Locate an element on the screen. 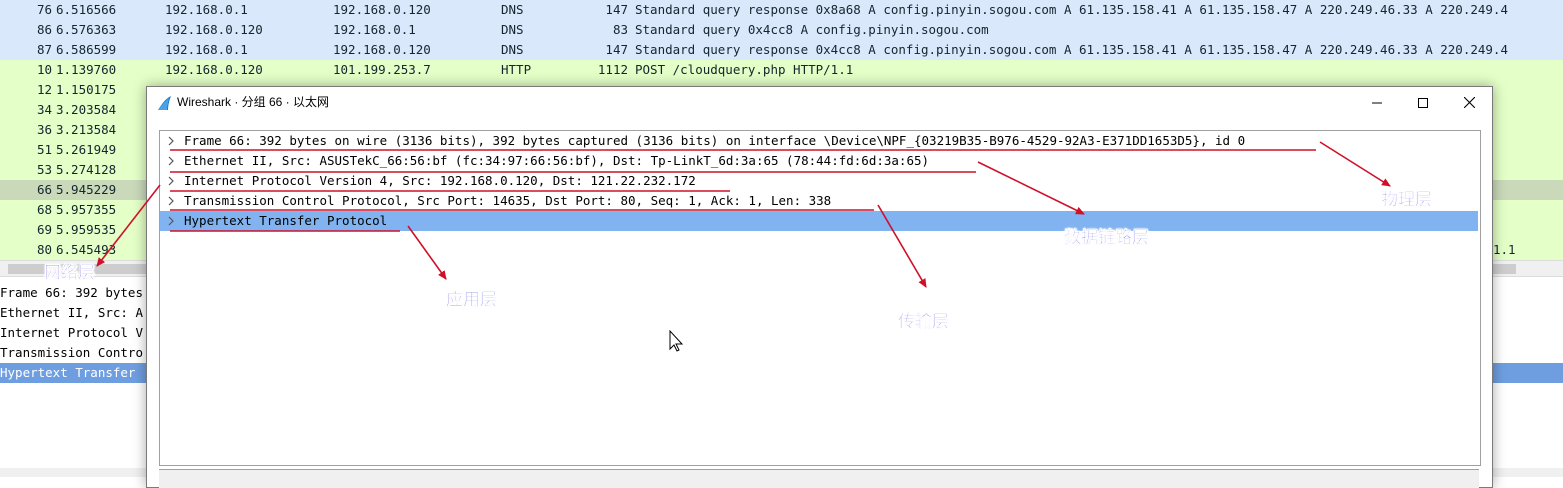 The image size is (1563, 488). packet-cell-time: 5.274128 is located at coordinates (86, 169).